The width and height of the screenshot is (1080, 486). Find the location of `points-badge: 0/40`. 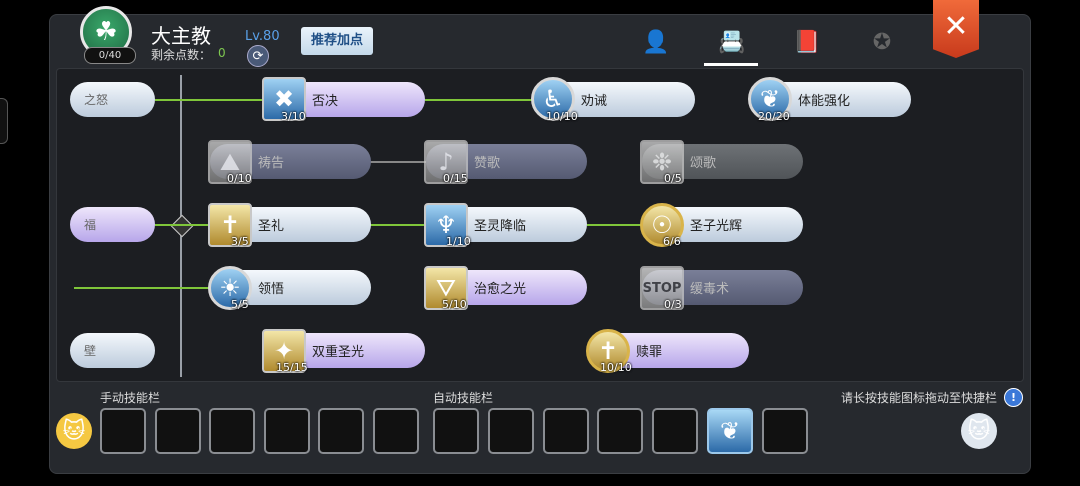

points-badge: 0/40 is located at coordinates (110, 55).